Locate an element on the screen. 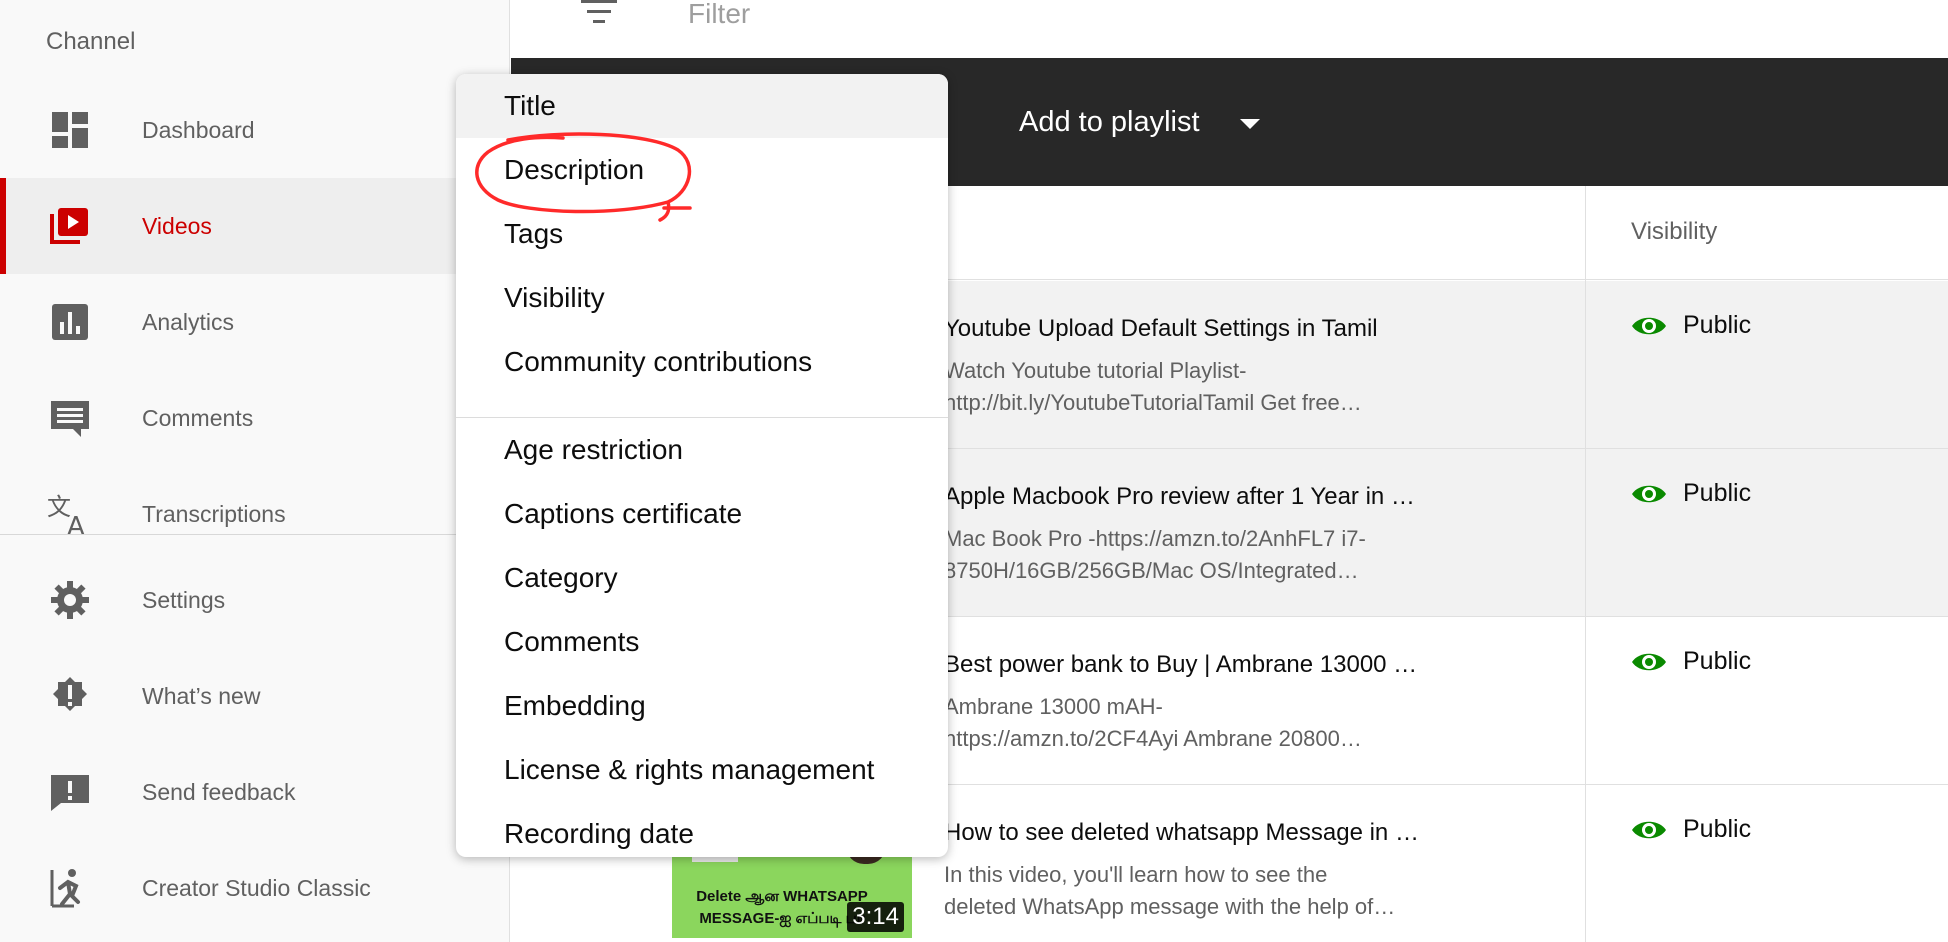 Image resolution: width=1948 pixels, height=942 pixels. menu-item-title: Title is located at coordinates (702, 106).